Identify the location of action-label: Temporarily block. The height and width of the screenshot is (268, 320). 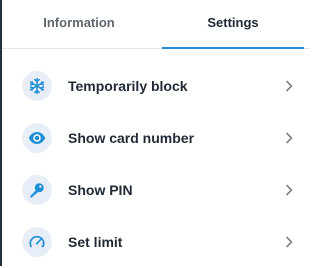
(128, 86).